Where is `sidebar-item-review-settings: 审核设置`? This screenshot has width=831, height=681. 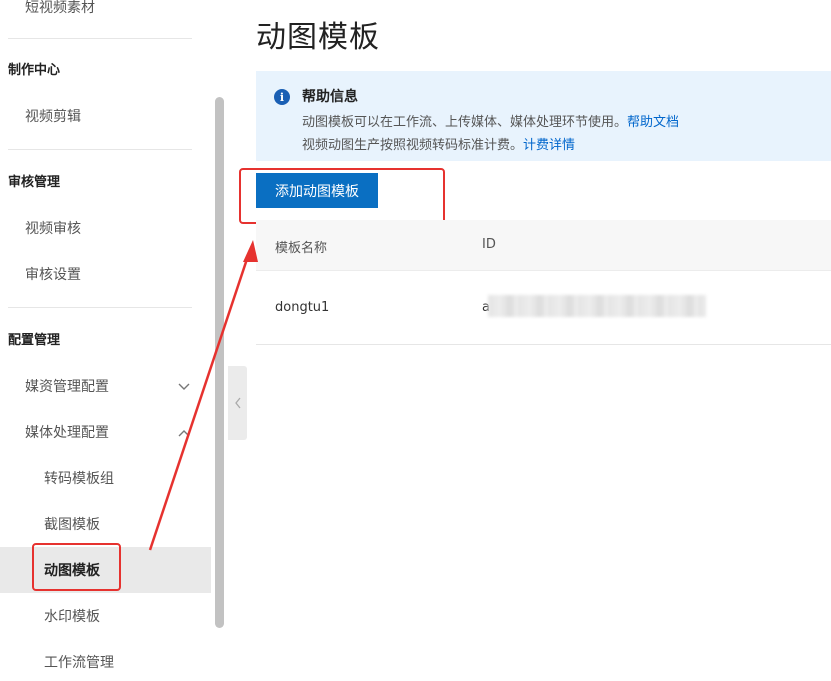 sidebar-item-review-settings: 审核设置 is located at coordinates (53, 275).